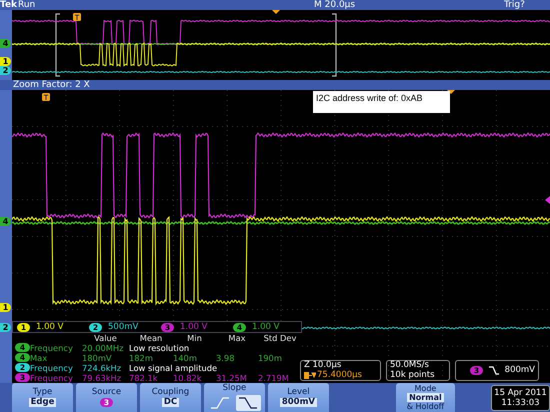 The height and width of the screenshot is (412, 550). Describe the element at coordinates (381, 102) in the screenshot. I see `annotation-label: I2C address write of: 0xAB` at that location.